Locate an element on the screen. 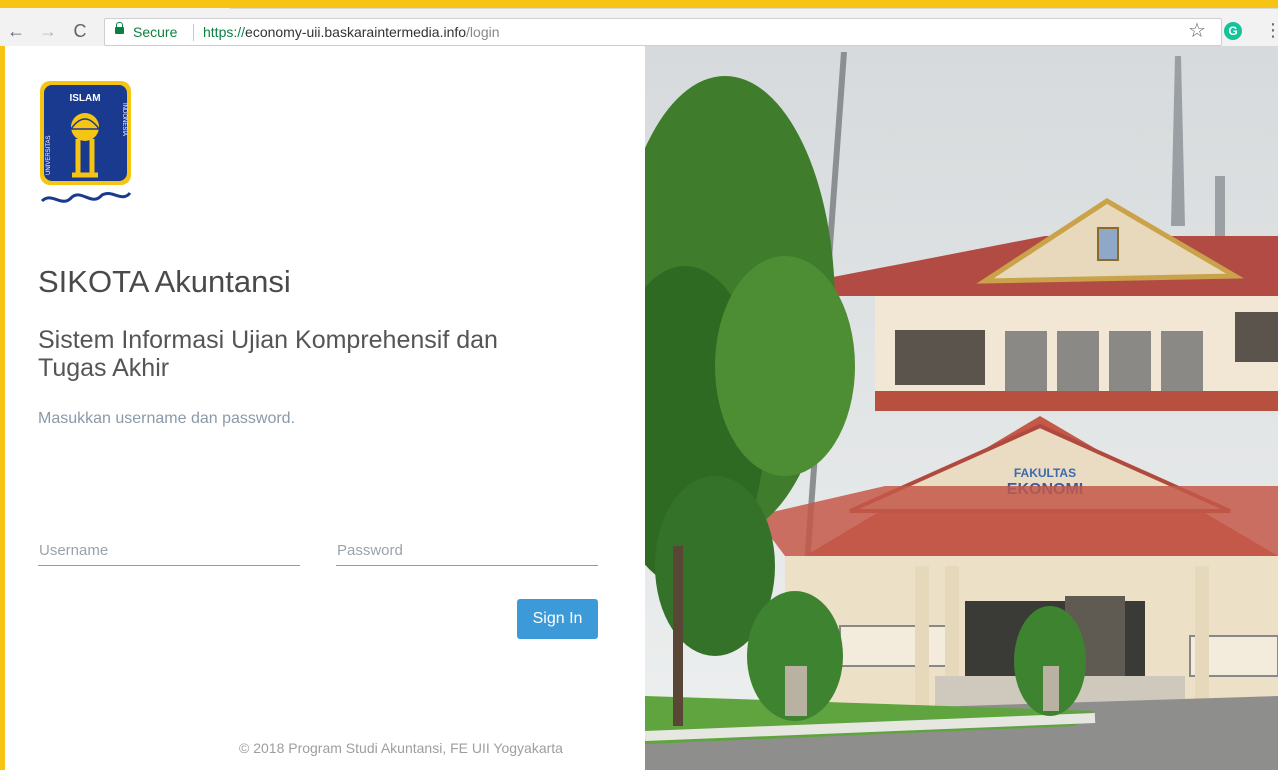  url-scheme: https:// is located at coordinates (224, 32).